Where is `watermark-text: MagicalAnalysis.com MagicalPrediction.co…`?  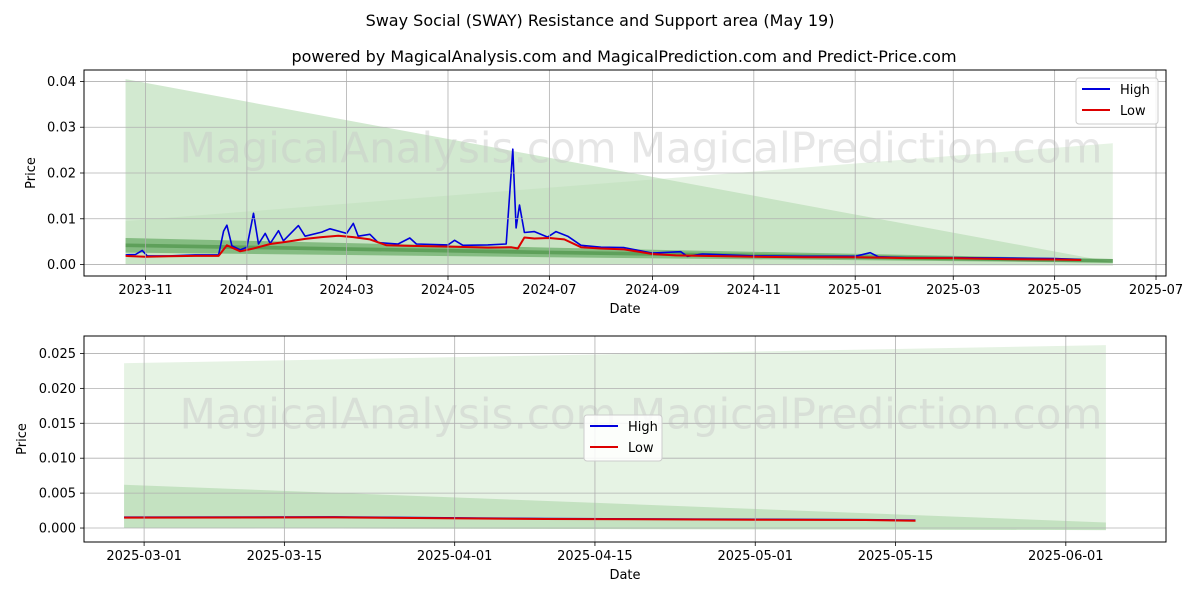 watermark-text: MagicalAnalysis.com MagicalPrediction.co… is located at coordinates (641, 148).